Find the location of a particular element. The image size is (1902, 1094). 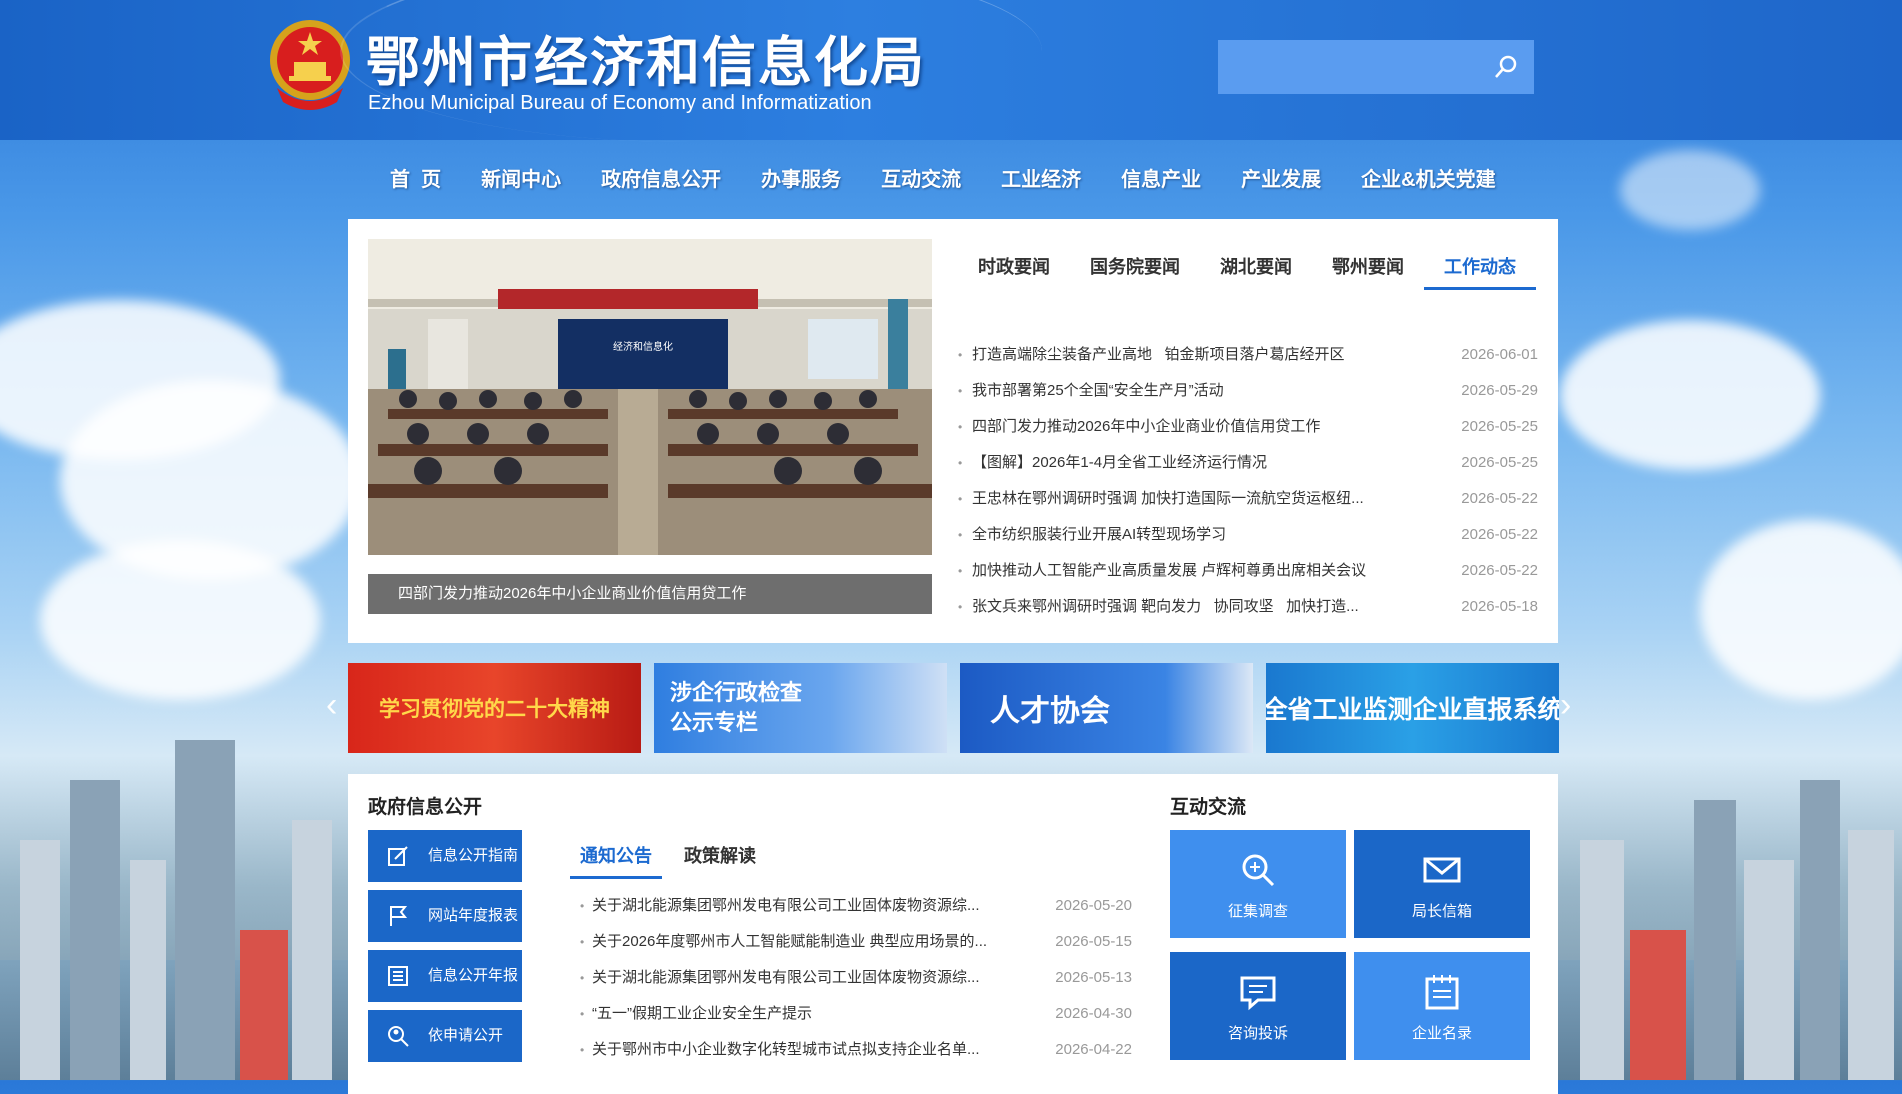

list-item: 张文兵来鄂州调研时强调 靶向发力 协同攻坚 加快打造... 2026-05-18 is located at coordinates (1248, 607).